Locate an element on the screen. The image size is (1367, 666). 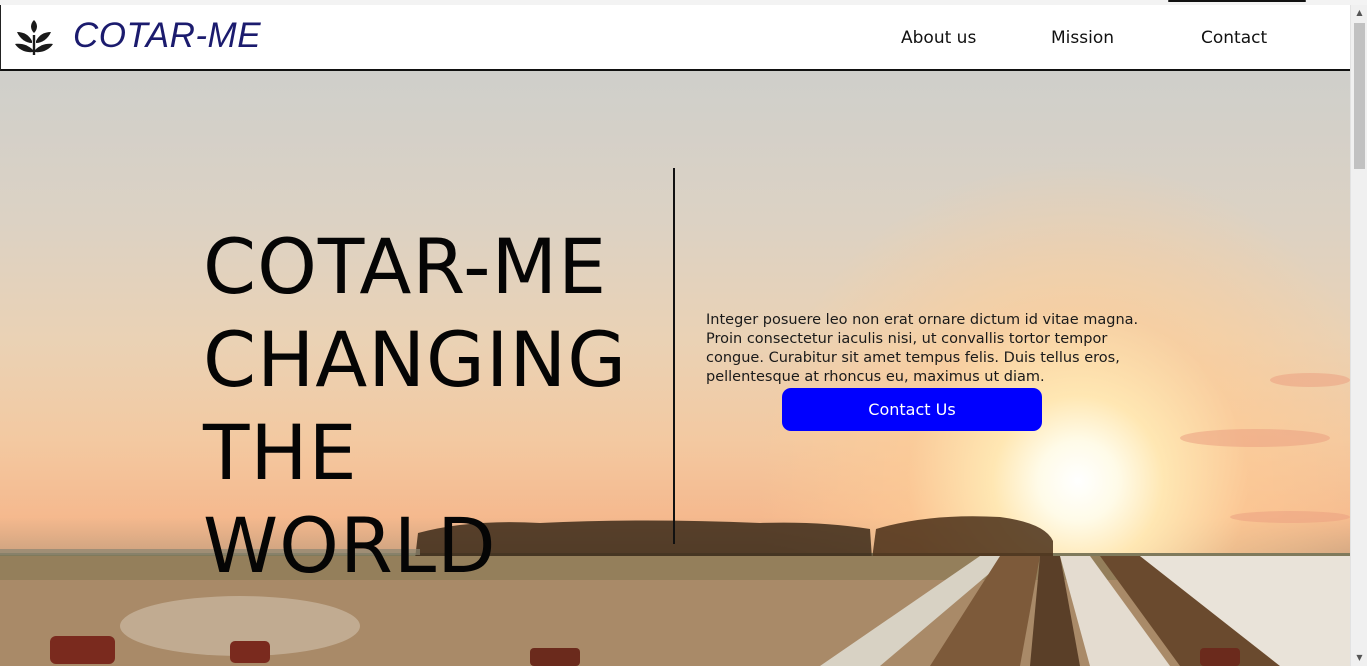
hero-title-line: WORLD is located at coordinates (350, 545).